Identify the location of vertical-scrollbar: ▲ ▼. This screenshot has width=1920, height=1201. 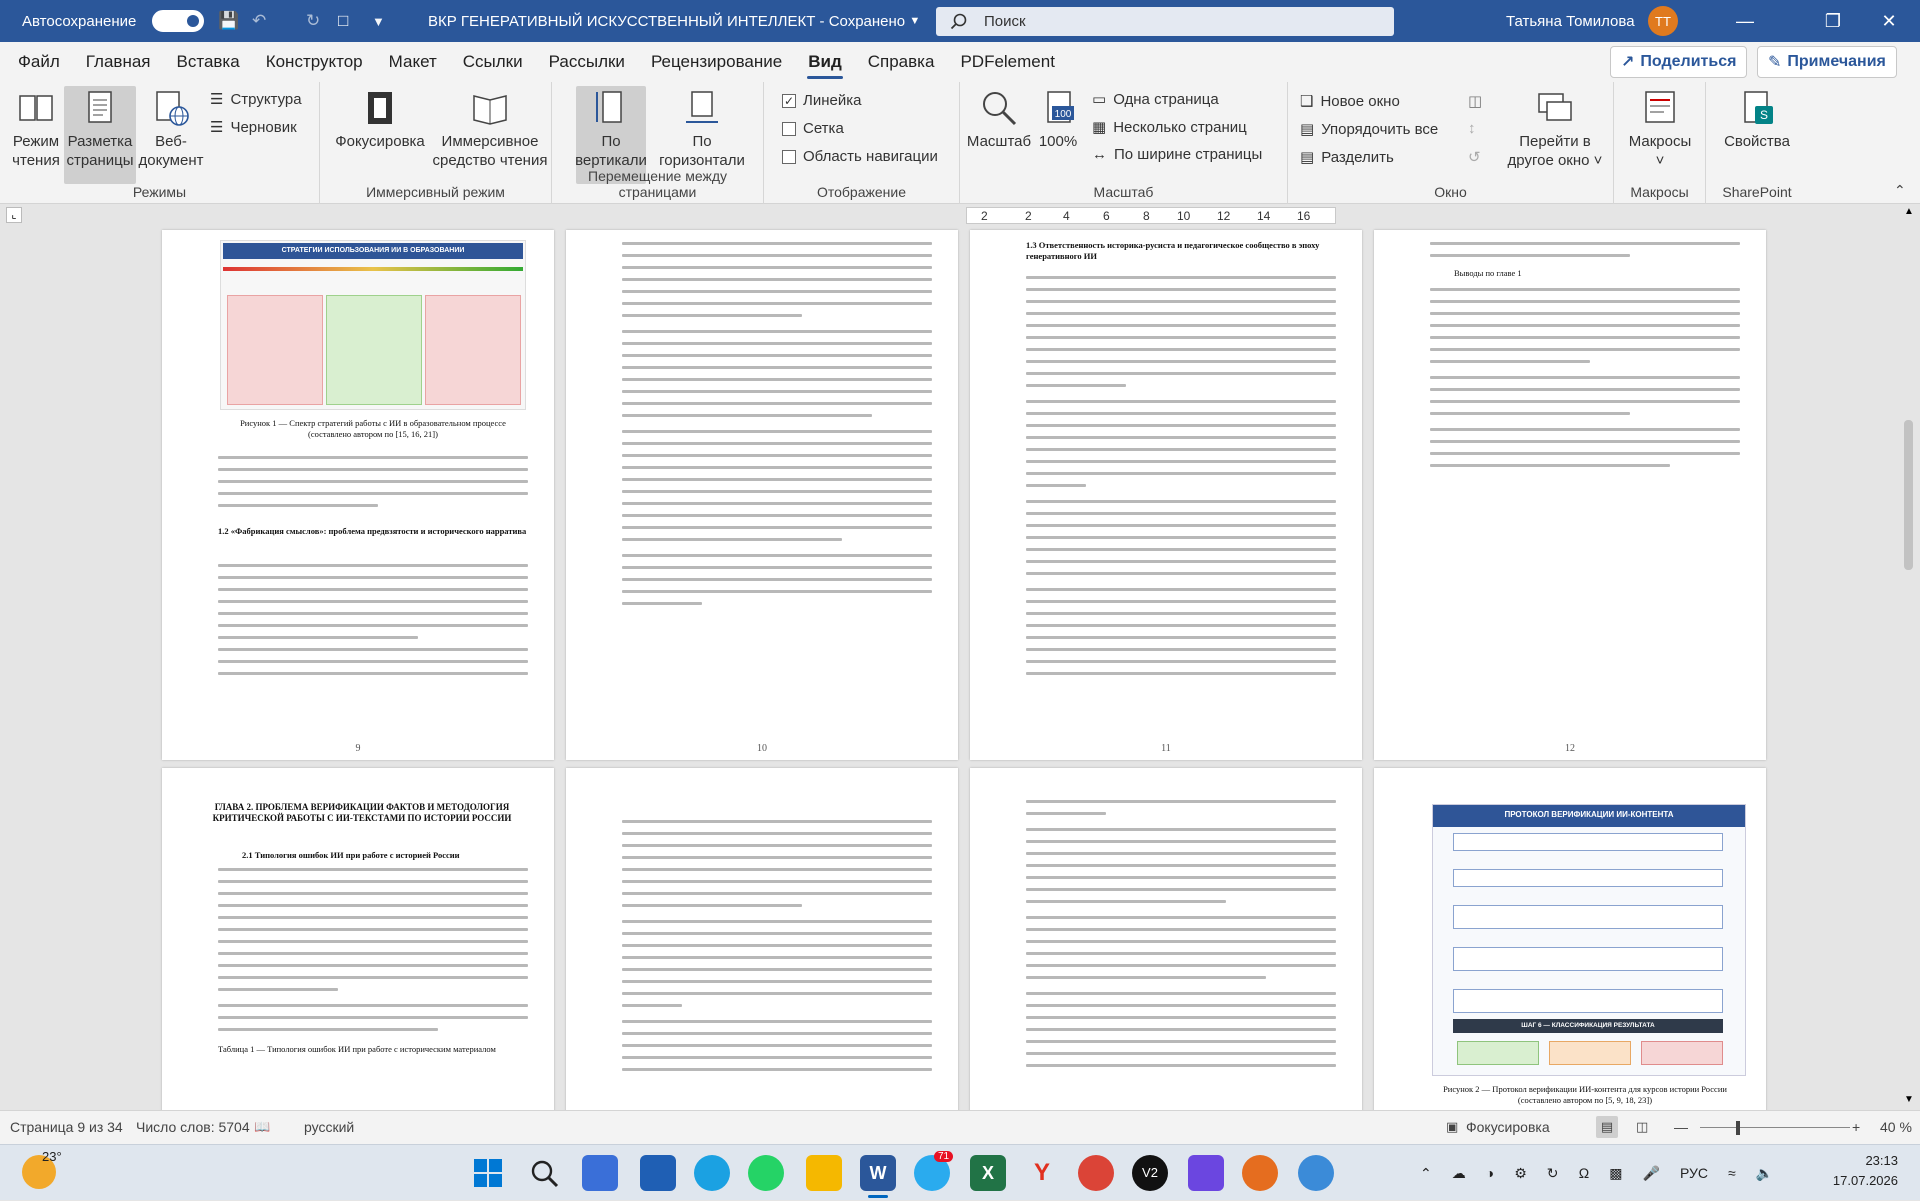
(1909, 657).